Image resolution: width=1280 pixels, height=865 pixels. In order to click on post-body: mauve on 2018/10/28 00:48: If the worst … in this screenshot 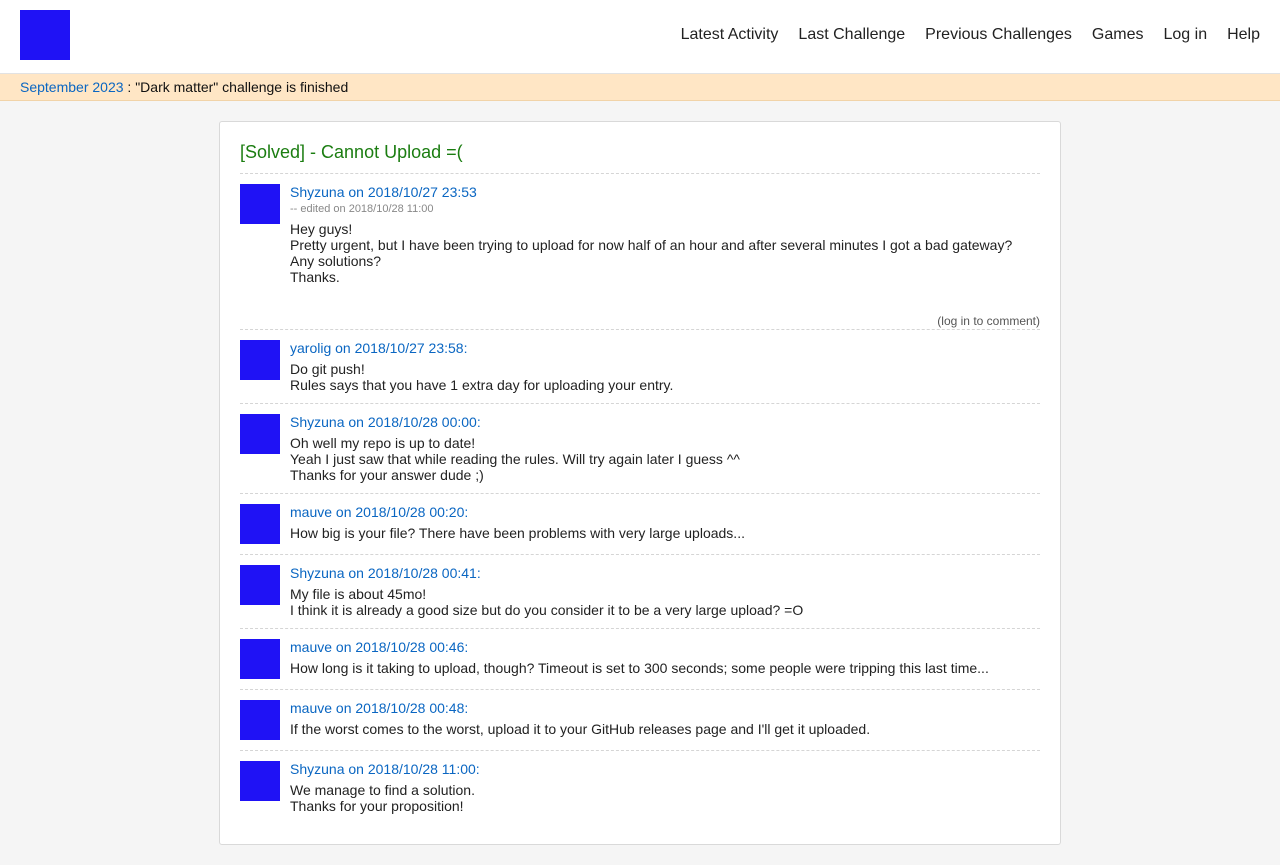, I will do `click(665, 720)`.